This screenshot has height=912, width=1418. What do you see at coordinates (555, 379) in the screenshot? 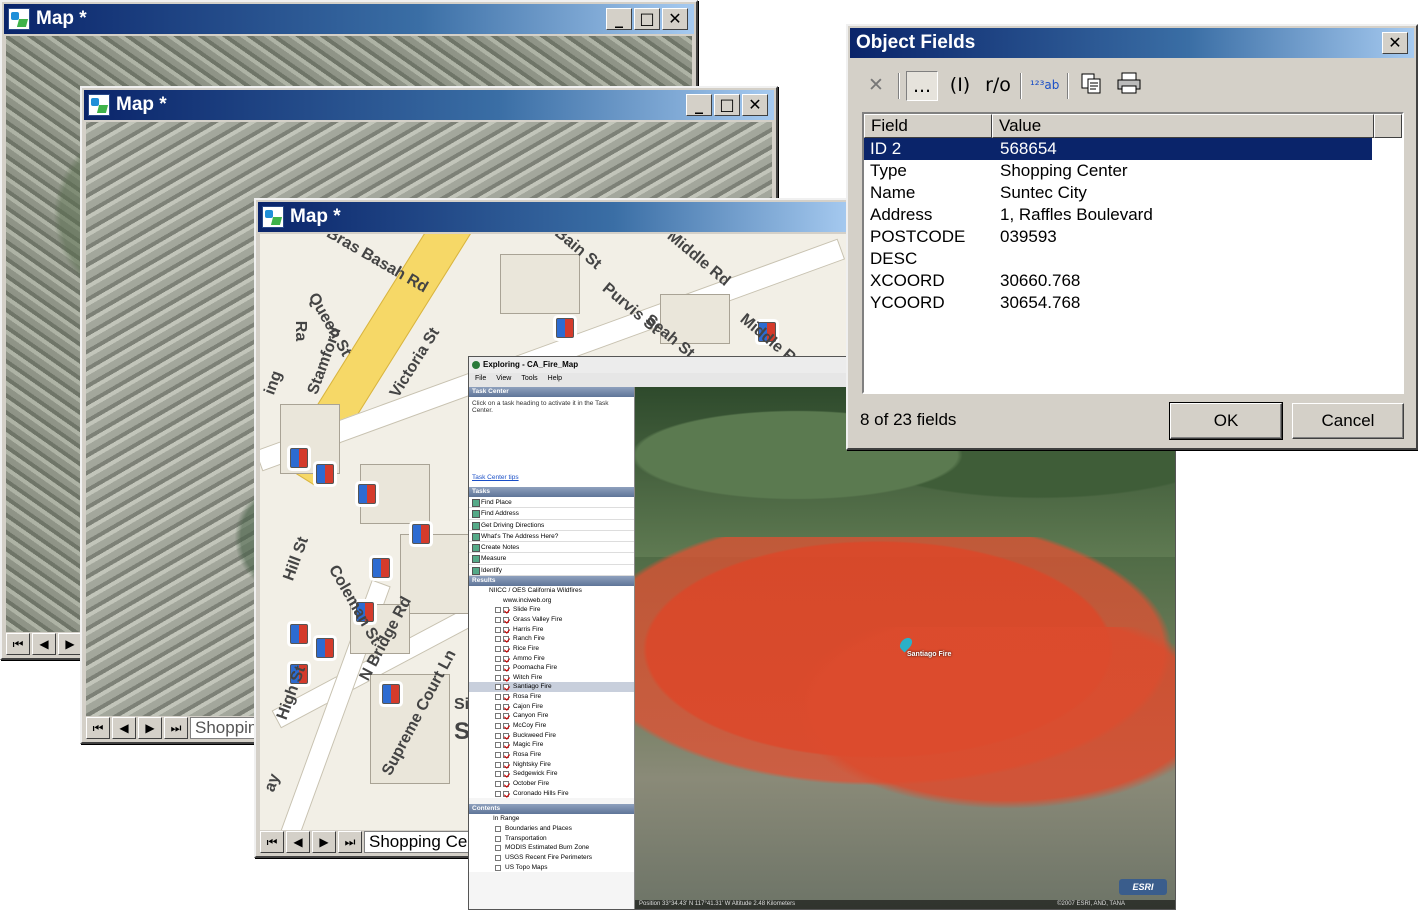
I see `menu-help: Help` at bounding box center [555, 379].